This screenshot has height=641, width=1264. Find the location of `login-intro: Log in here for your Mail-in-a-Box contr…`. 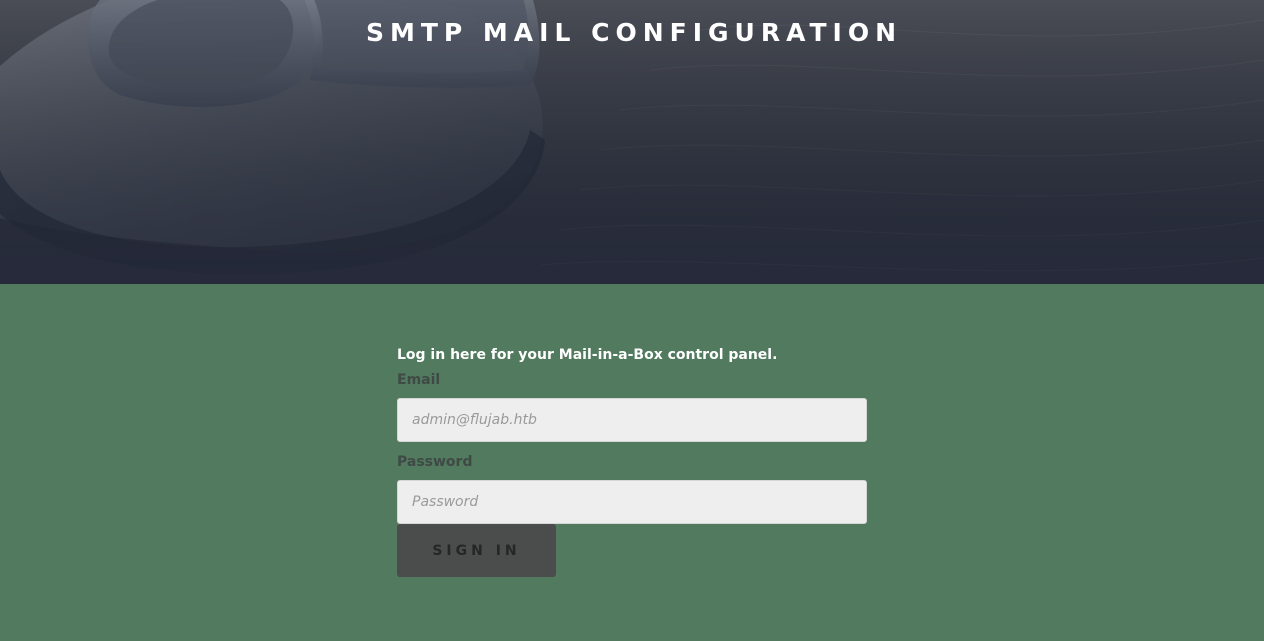

login-intro: Log in here for your Mail-in-a-Box contr… is located at coordinates (587, 355).